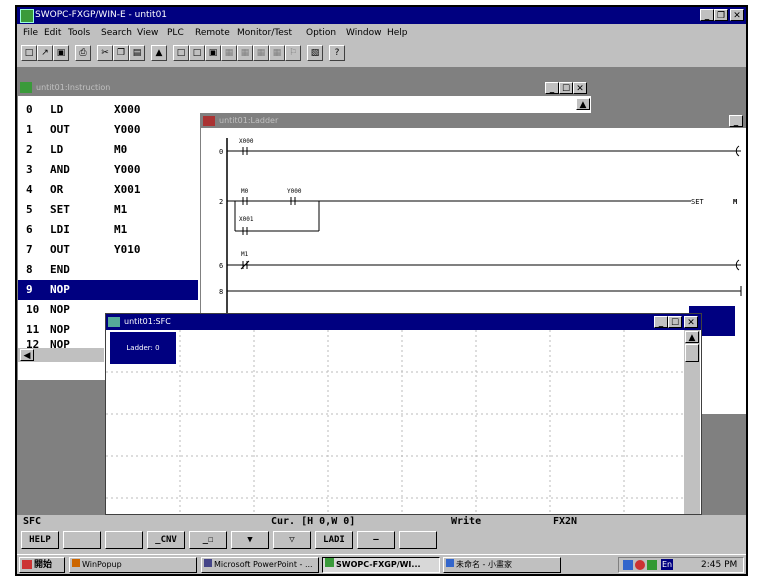 This screenshot has width=757, height=583. Describe the element at coordinates (466, 521) in the screenshot. I see `status-access: Write` at that location.